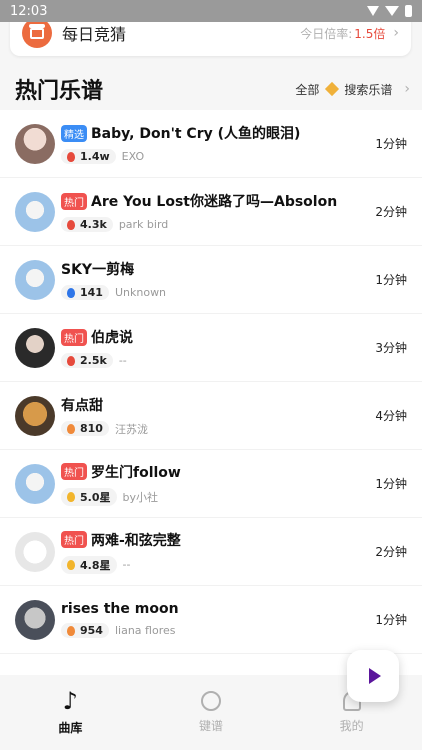  I want to click on rate-label: 今日倍率:, so click(326, 33).